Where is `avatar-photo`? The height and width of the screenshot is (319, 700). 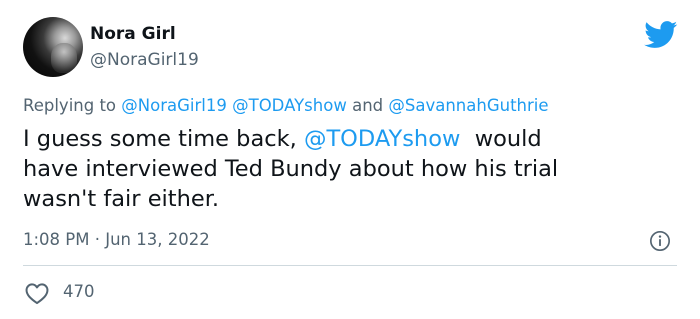
avatar-photo is located at coordinates (64, 58).